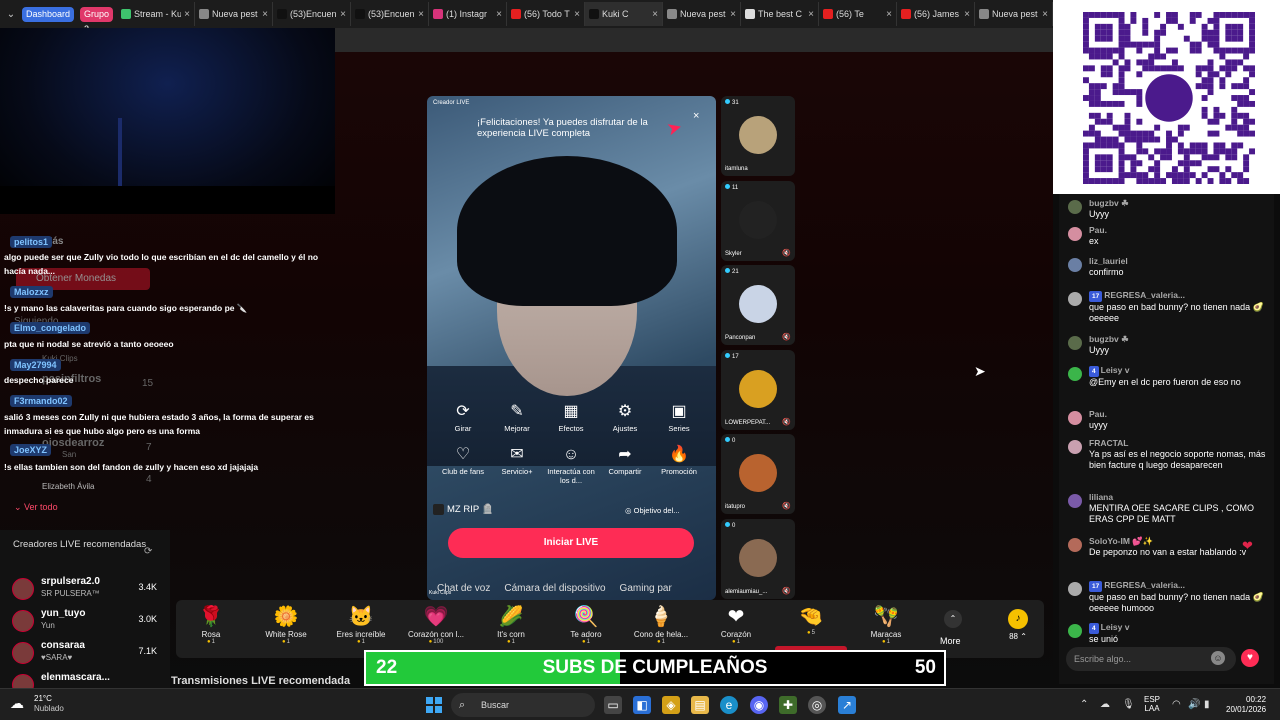 Image resolution: width=1280 pixels, height=720 pixels. Describe the element at coordinates (463, 417) in the screenshot. I see `tool-rotate: ⟳ Girar` at that location.